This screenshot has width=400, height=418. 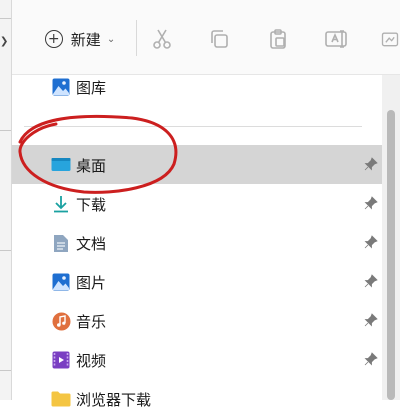 I want to click on nav-item-label: 文档, so click(x=91, y=244).